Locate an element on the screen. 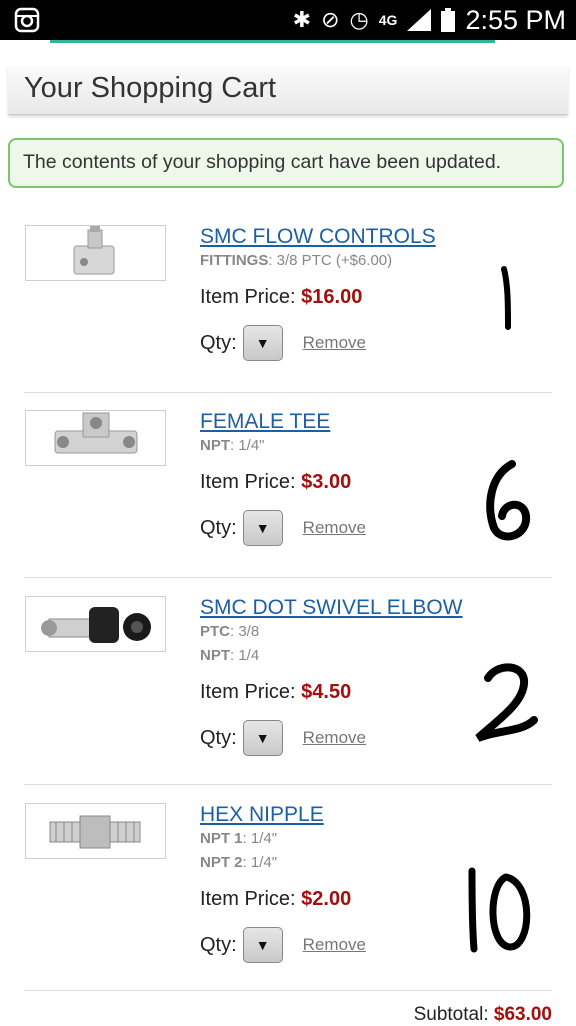  mute-icon: ⊘ is located at coordinates (330, 19).